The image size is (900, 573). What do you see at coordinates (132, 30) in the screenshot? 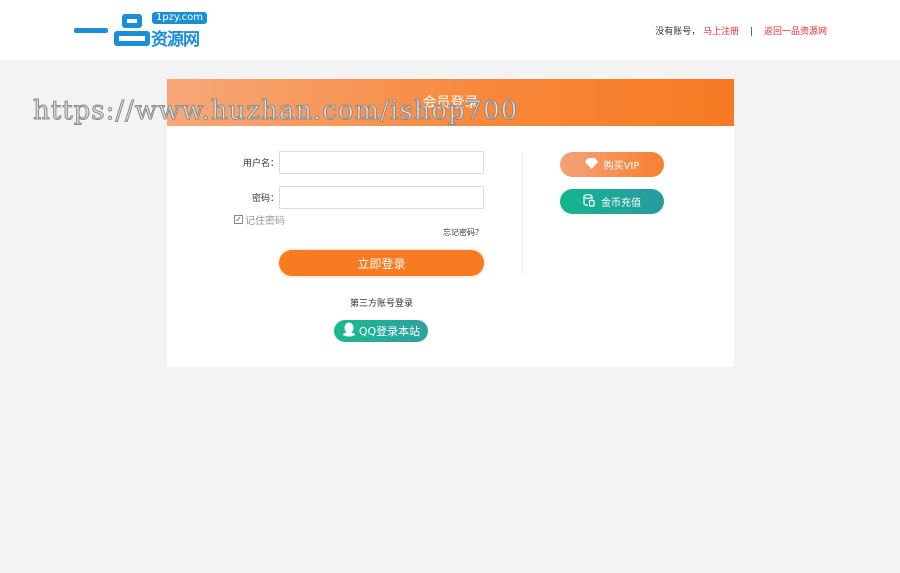
I see `logo-glyph` at bounding box center [132, 30].